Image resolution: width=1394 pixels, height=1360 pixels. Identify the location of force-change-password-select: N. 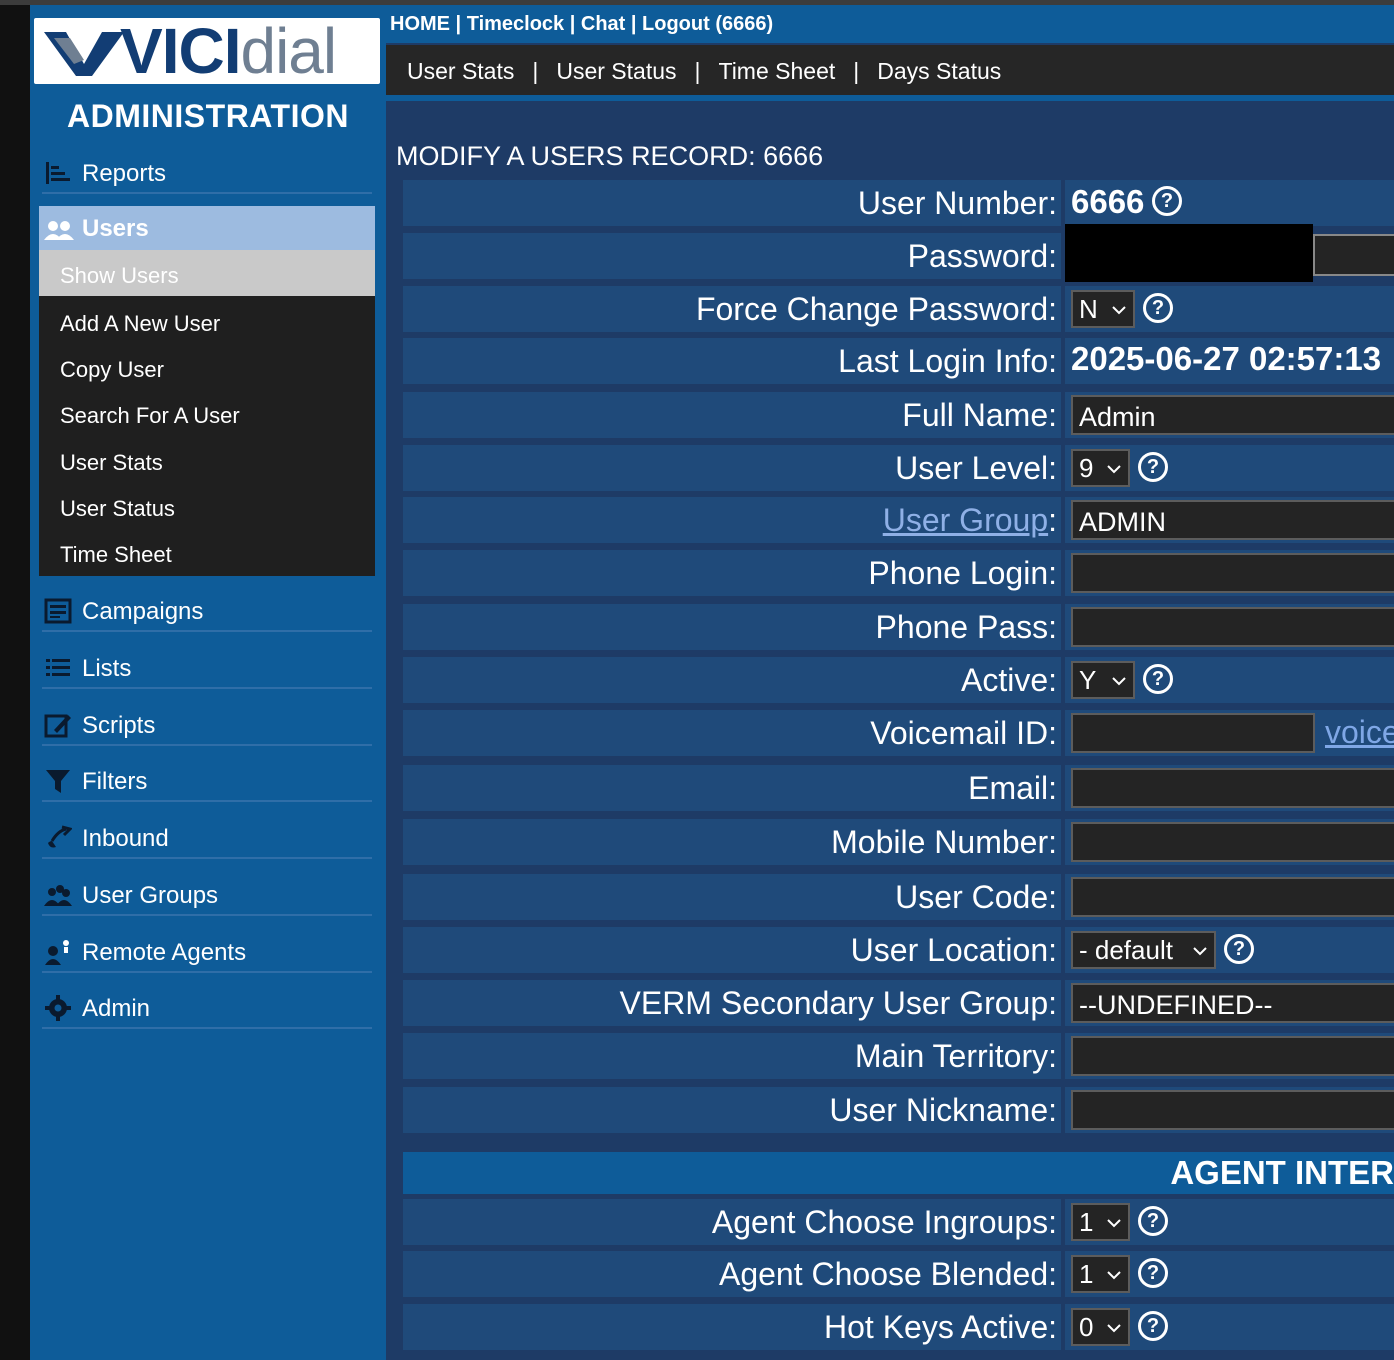
(1103, 309).